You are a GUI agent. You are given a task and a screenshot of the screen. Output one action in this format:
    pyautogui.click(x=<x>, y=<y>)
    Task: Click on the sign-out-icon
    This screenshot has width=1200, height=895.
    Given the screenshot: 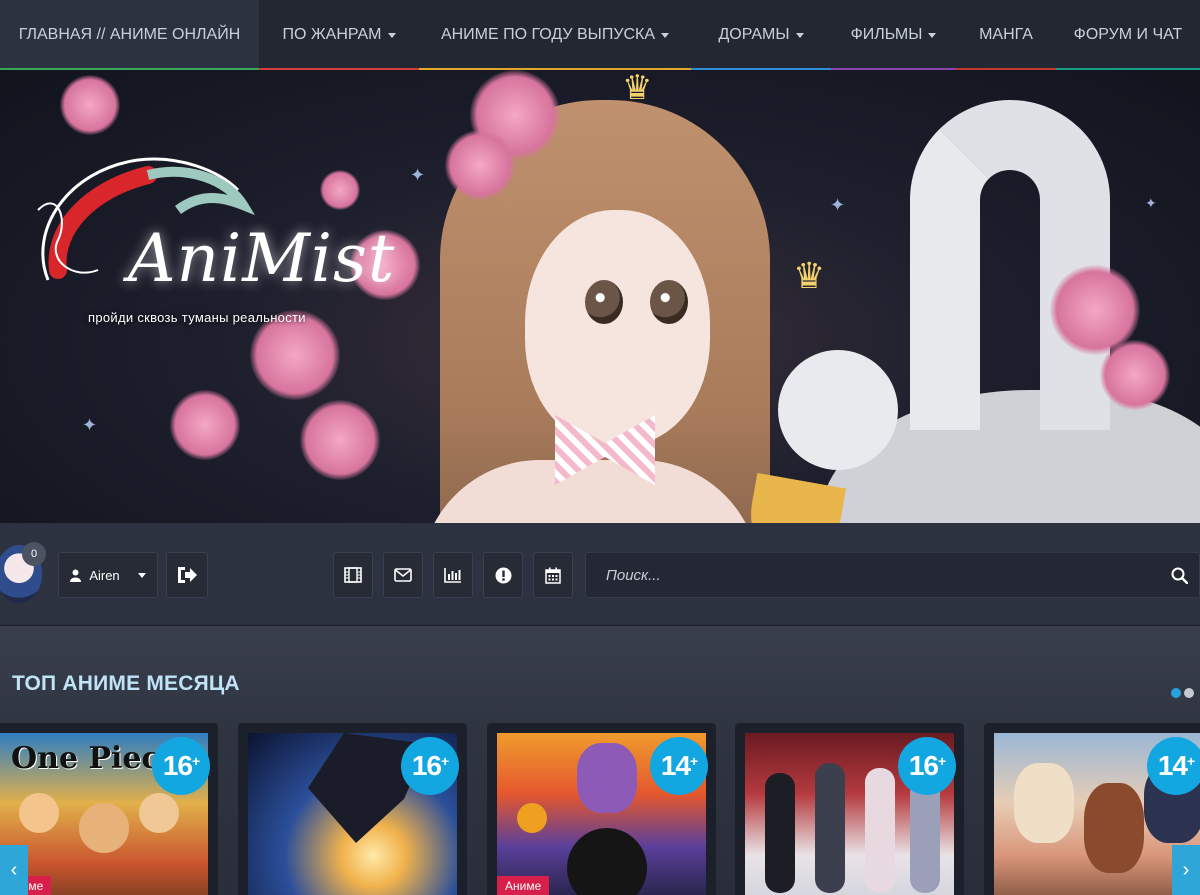 What is the action you would take?
    pyautogui.click(x=187, y=575)
    